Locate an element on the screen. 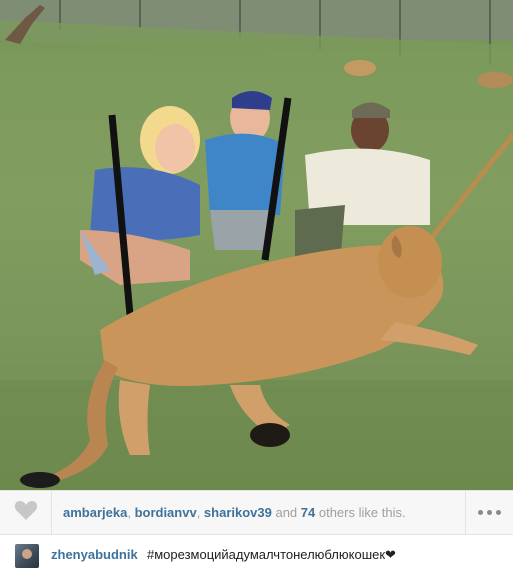 The image size is (513, 576). likes-suffix: others like this. is located at coordinates (360, 512).